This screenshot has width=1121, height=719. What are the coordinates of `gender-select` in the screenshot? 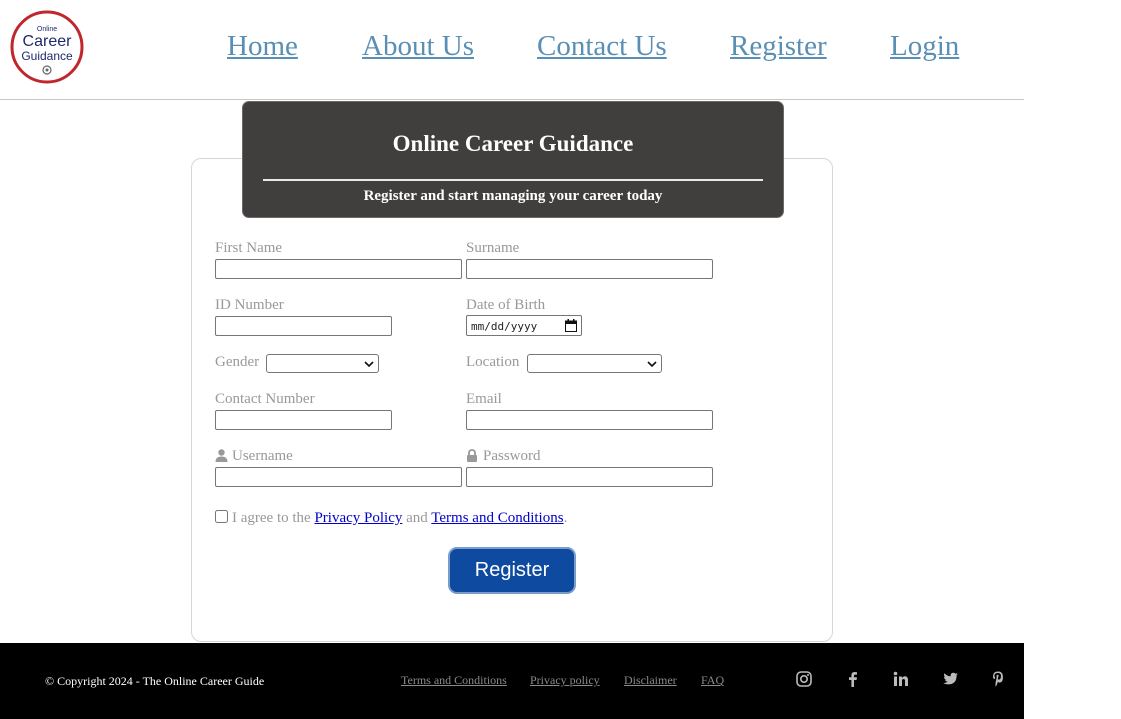 It's located at (322, 363).